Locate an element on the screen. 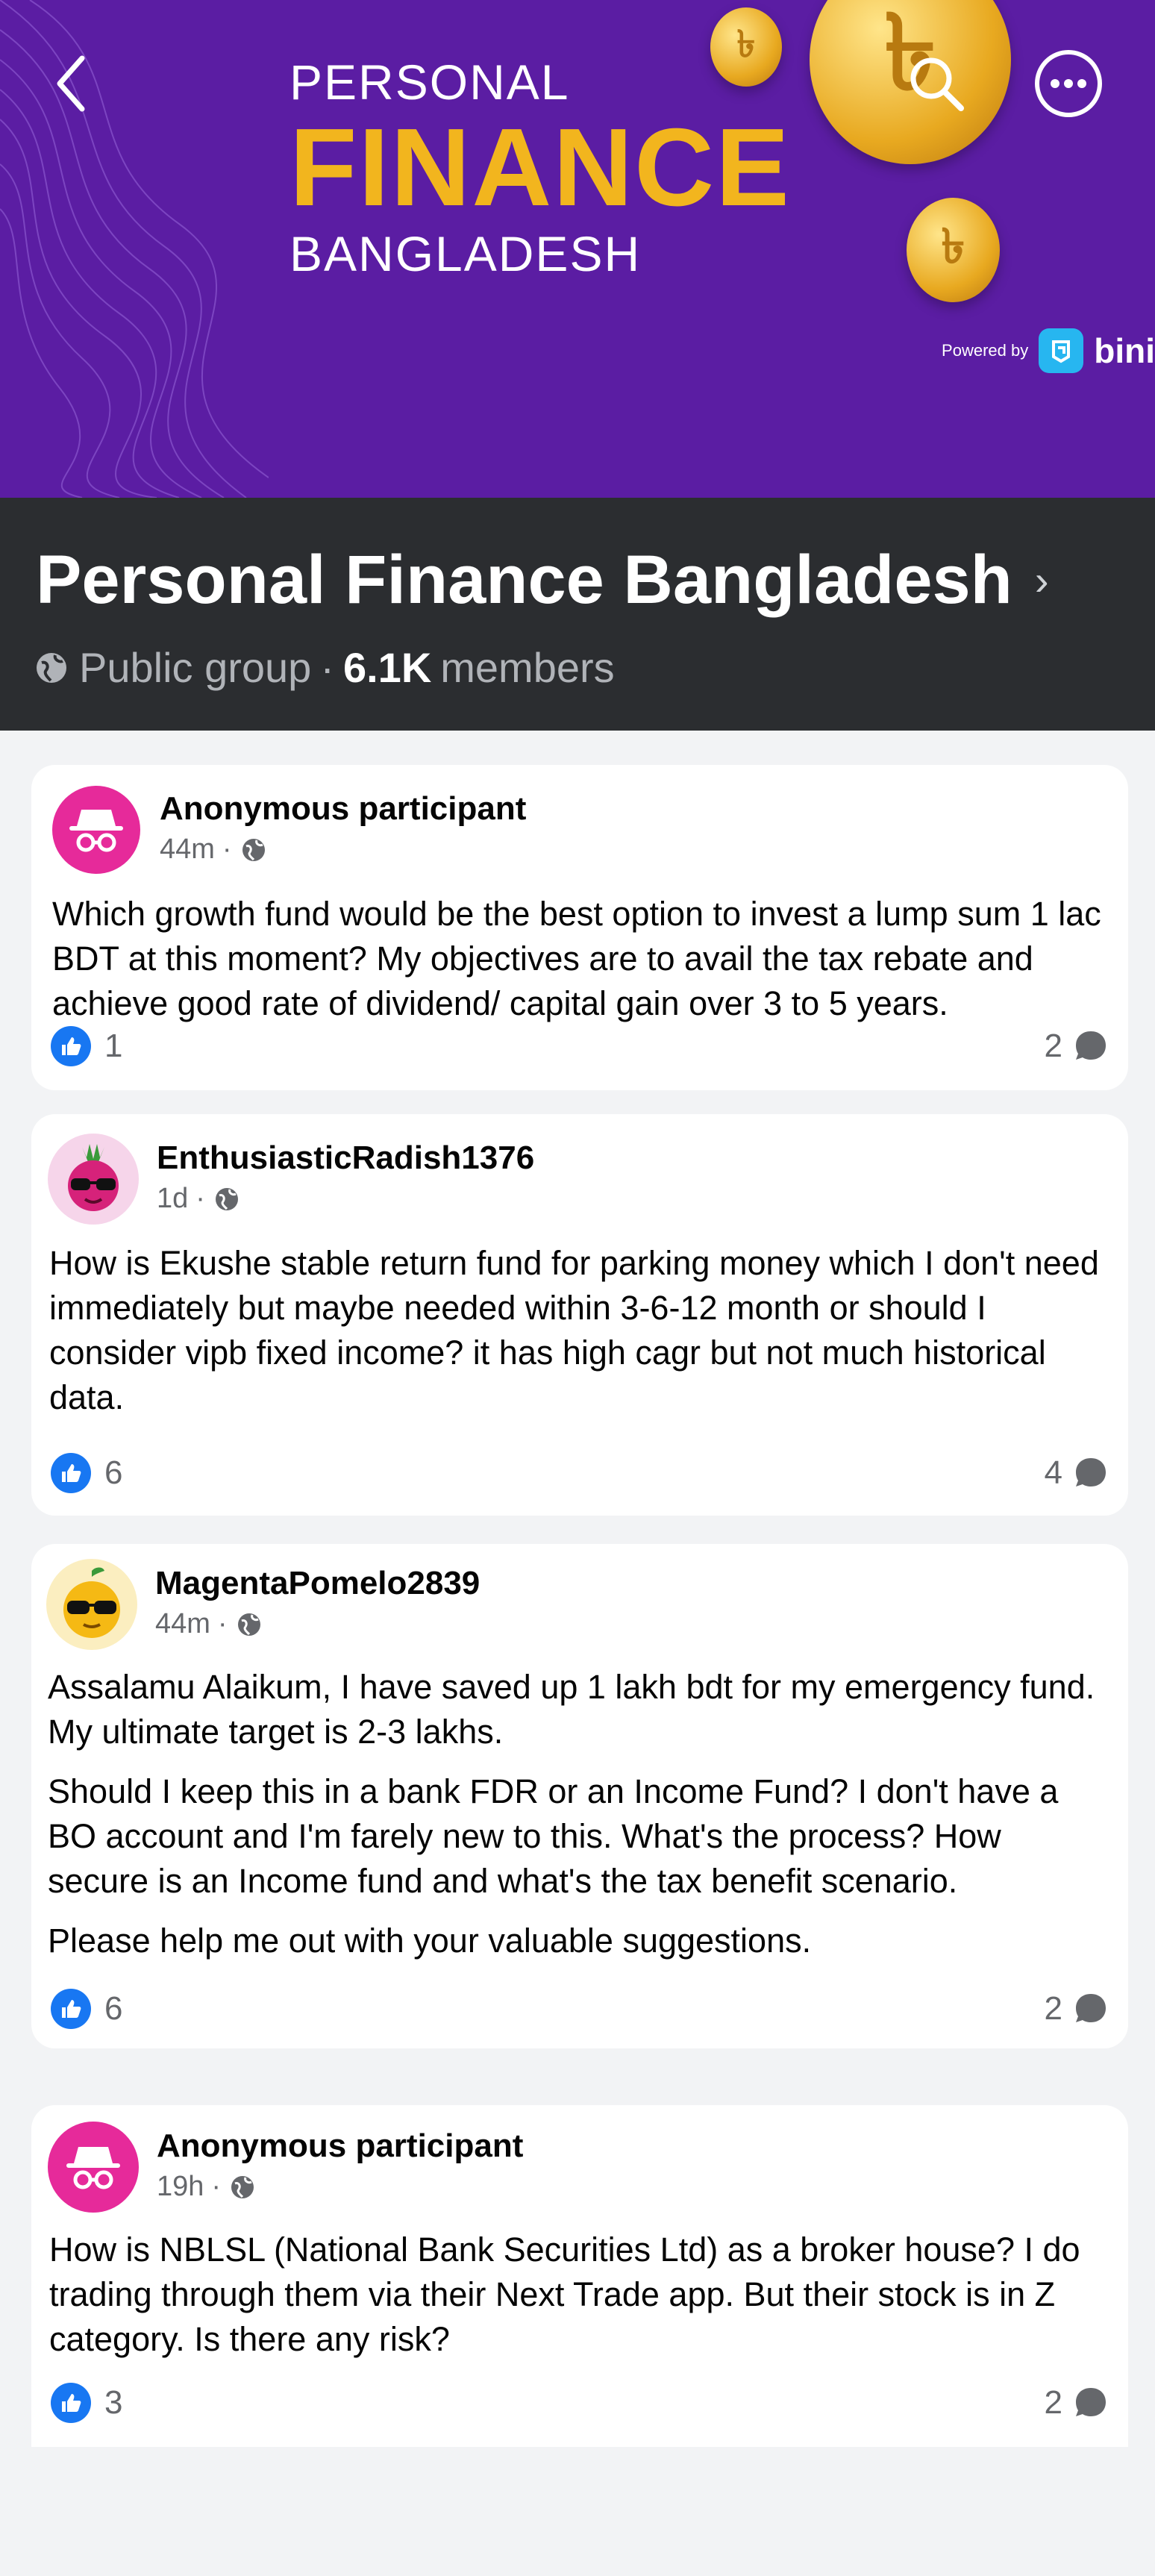 This screenshot has width=1155, height=2576. post-meta: 1d · is located at coordinates (199, 1199).